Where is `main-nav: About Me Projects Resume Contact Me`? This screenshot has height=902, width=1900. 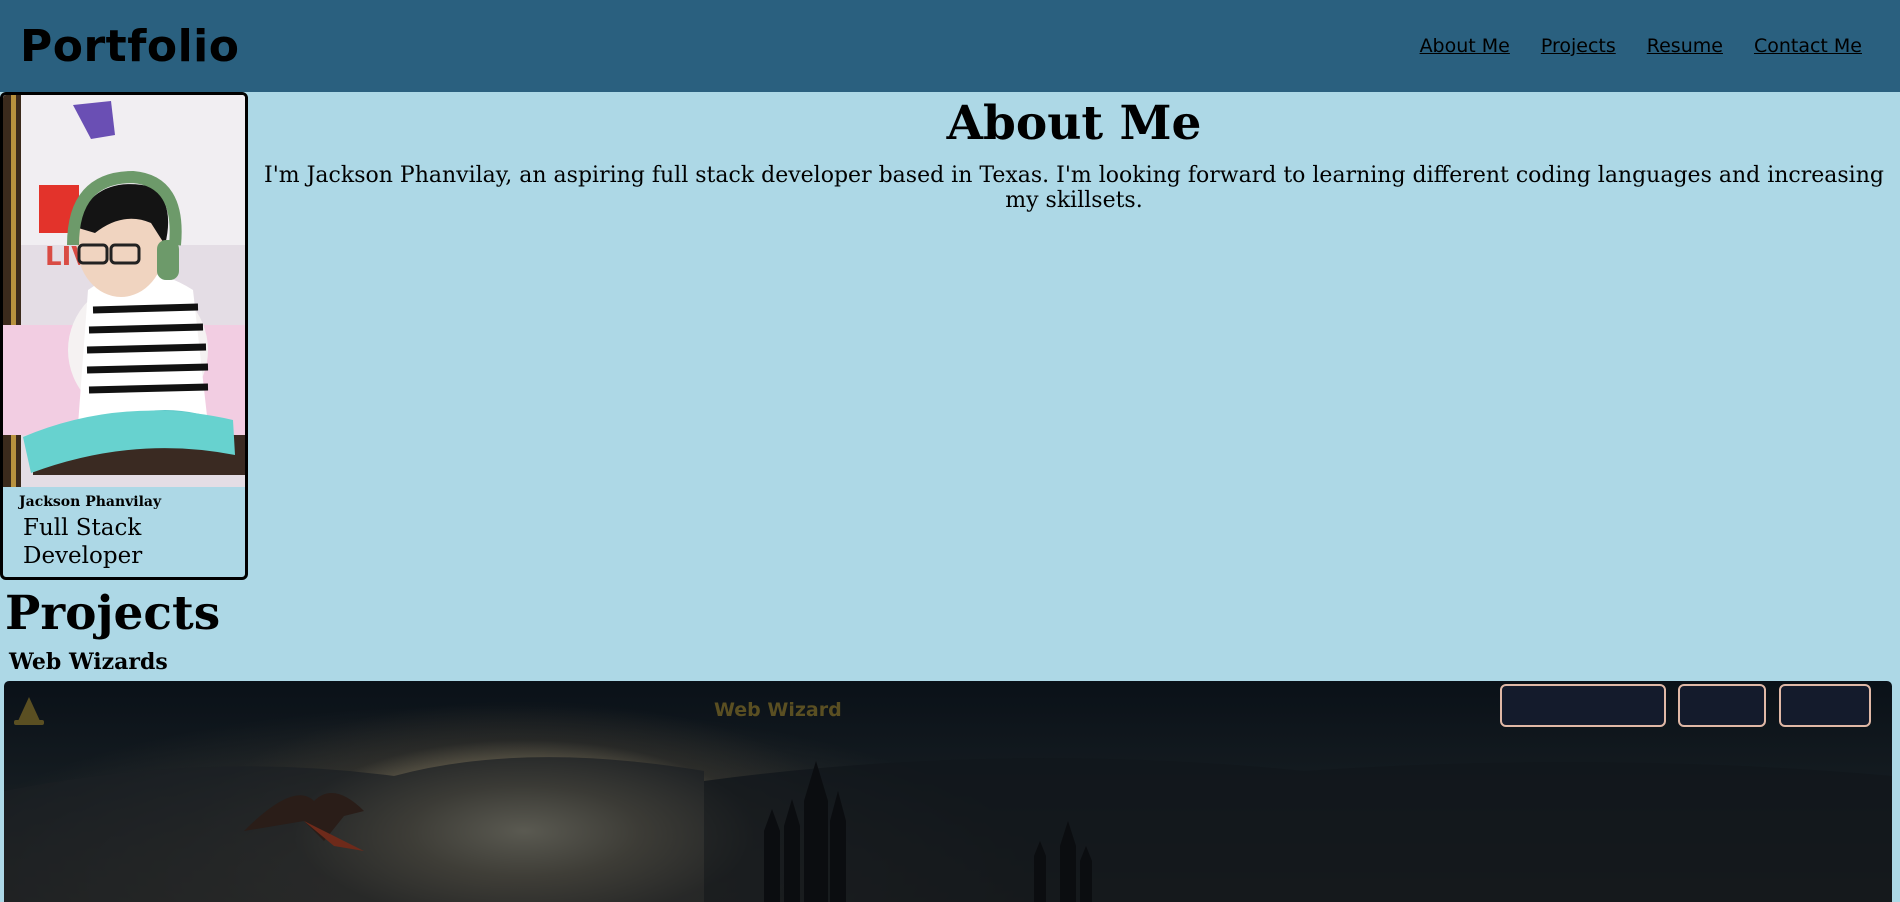 main-nav: About Me Projects Resume Contact Me is located at coordinates (1641, 46).